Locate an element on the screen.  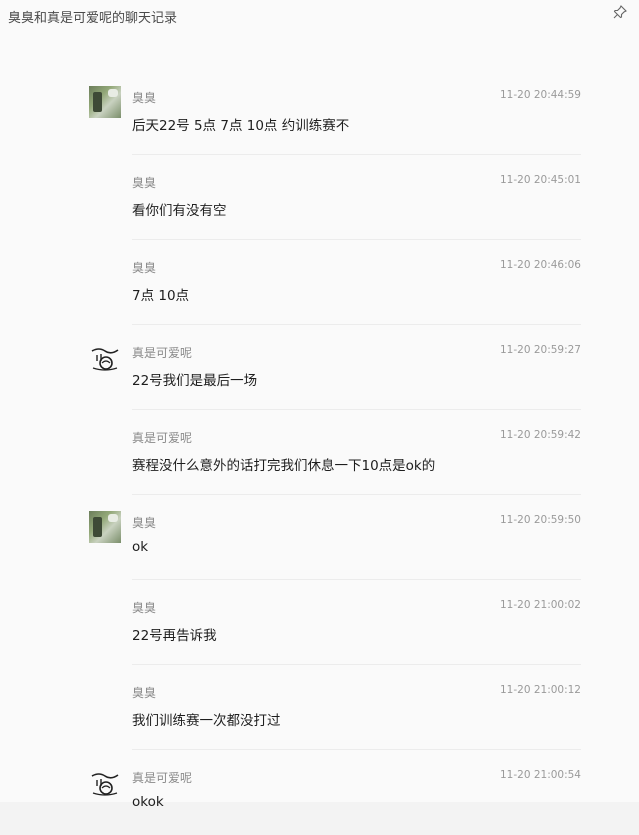
message-item: 臭臭 11-20 20:46:06 7点 10点 is located at coordinates (319, 282).